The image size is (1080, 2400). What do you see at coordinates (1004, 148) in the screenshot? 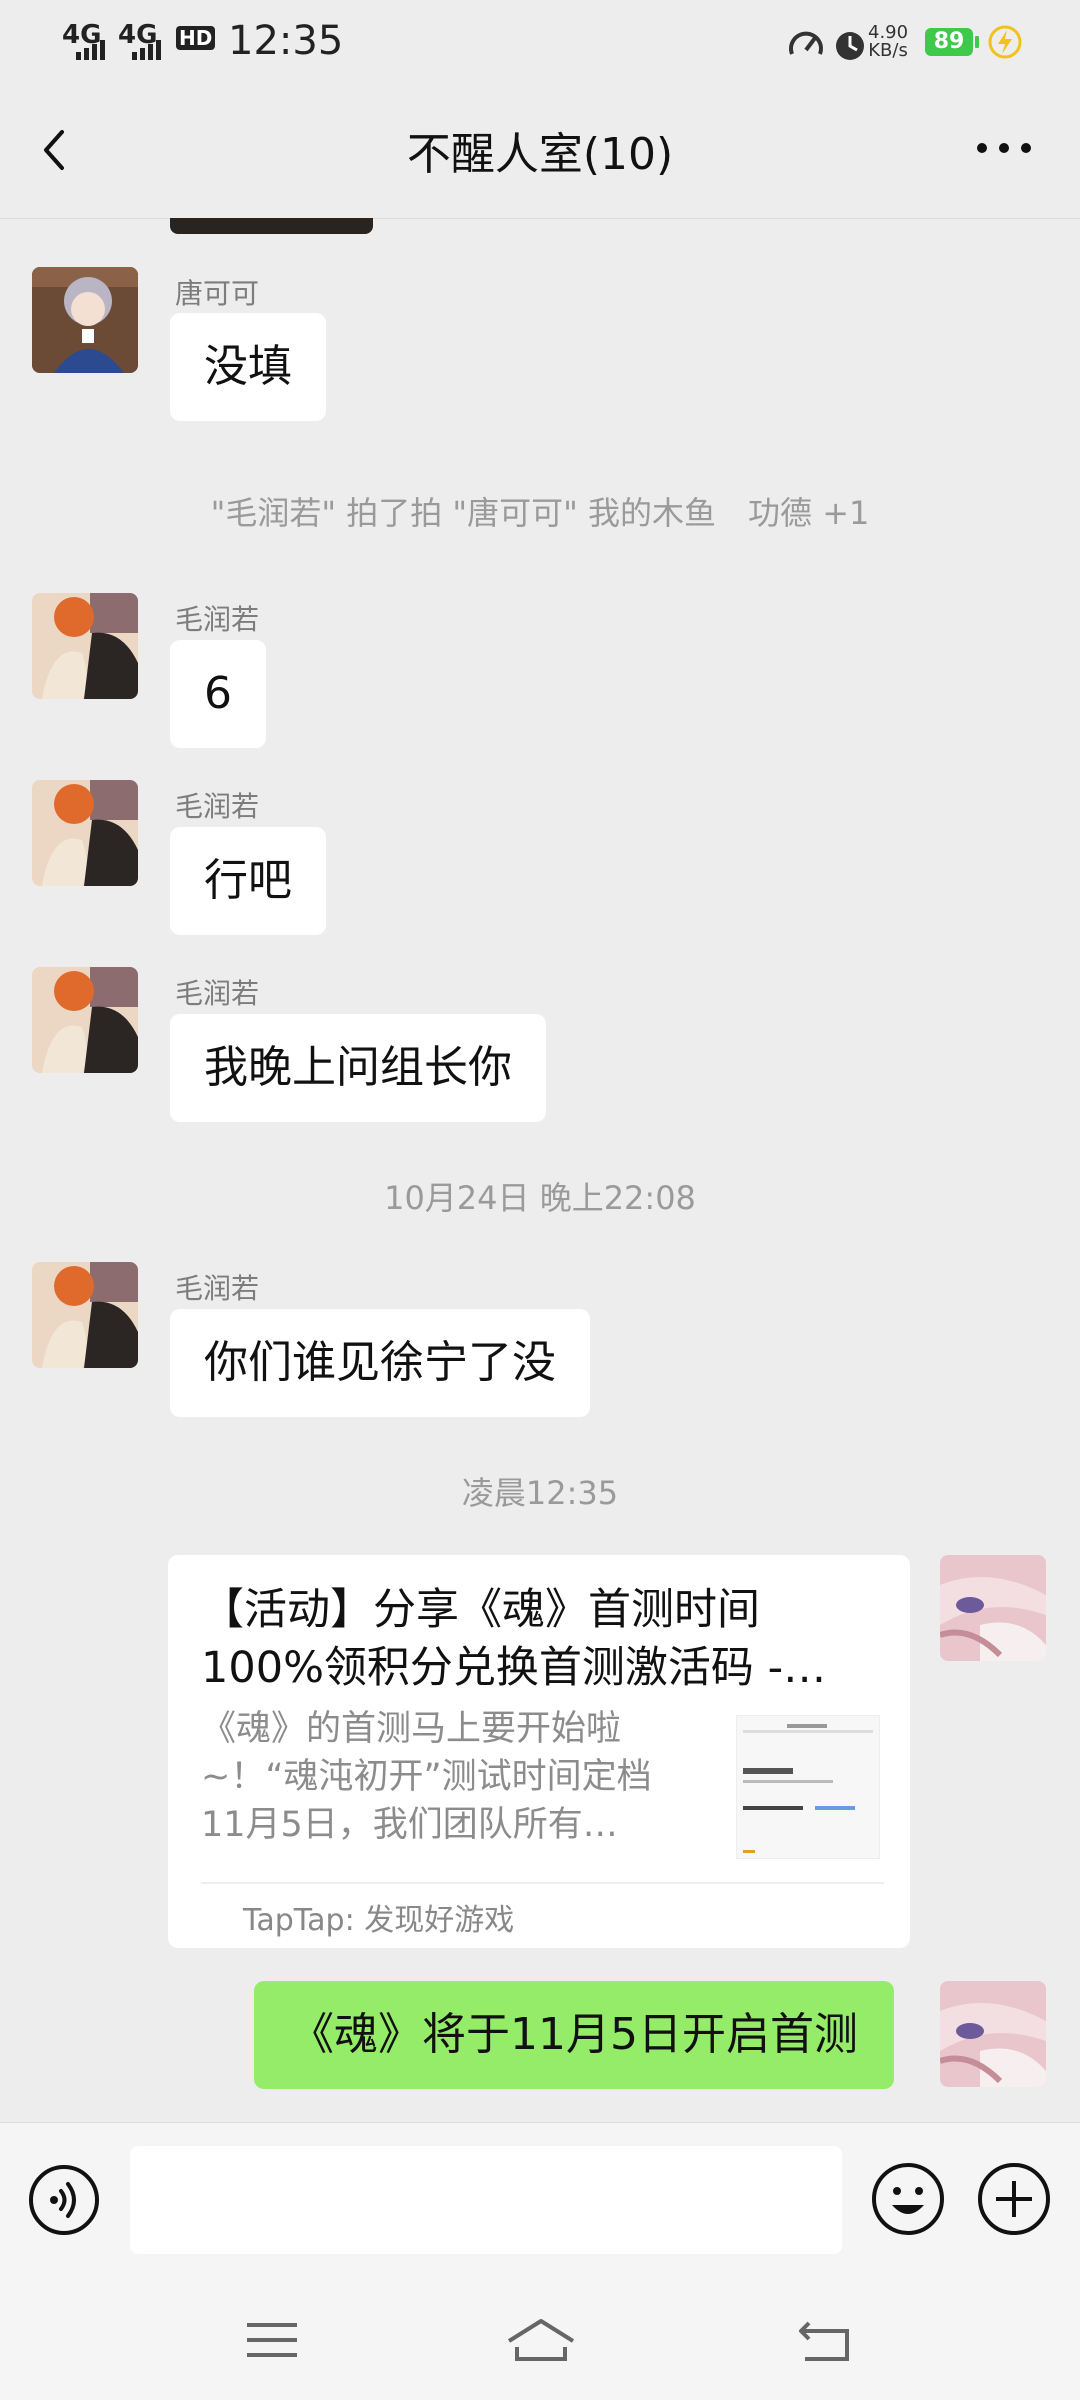
I see `more-options-icon` at bounding box center [1004, 148].